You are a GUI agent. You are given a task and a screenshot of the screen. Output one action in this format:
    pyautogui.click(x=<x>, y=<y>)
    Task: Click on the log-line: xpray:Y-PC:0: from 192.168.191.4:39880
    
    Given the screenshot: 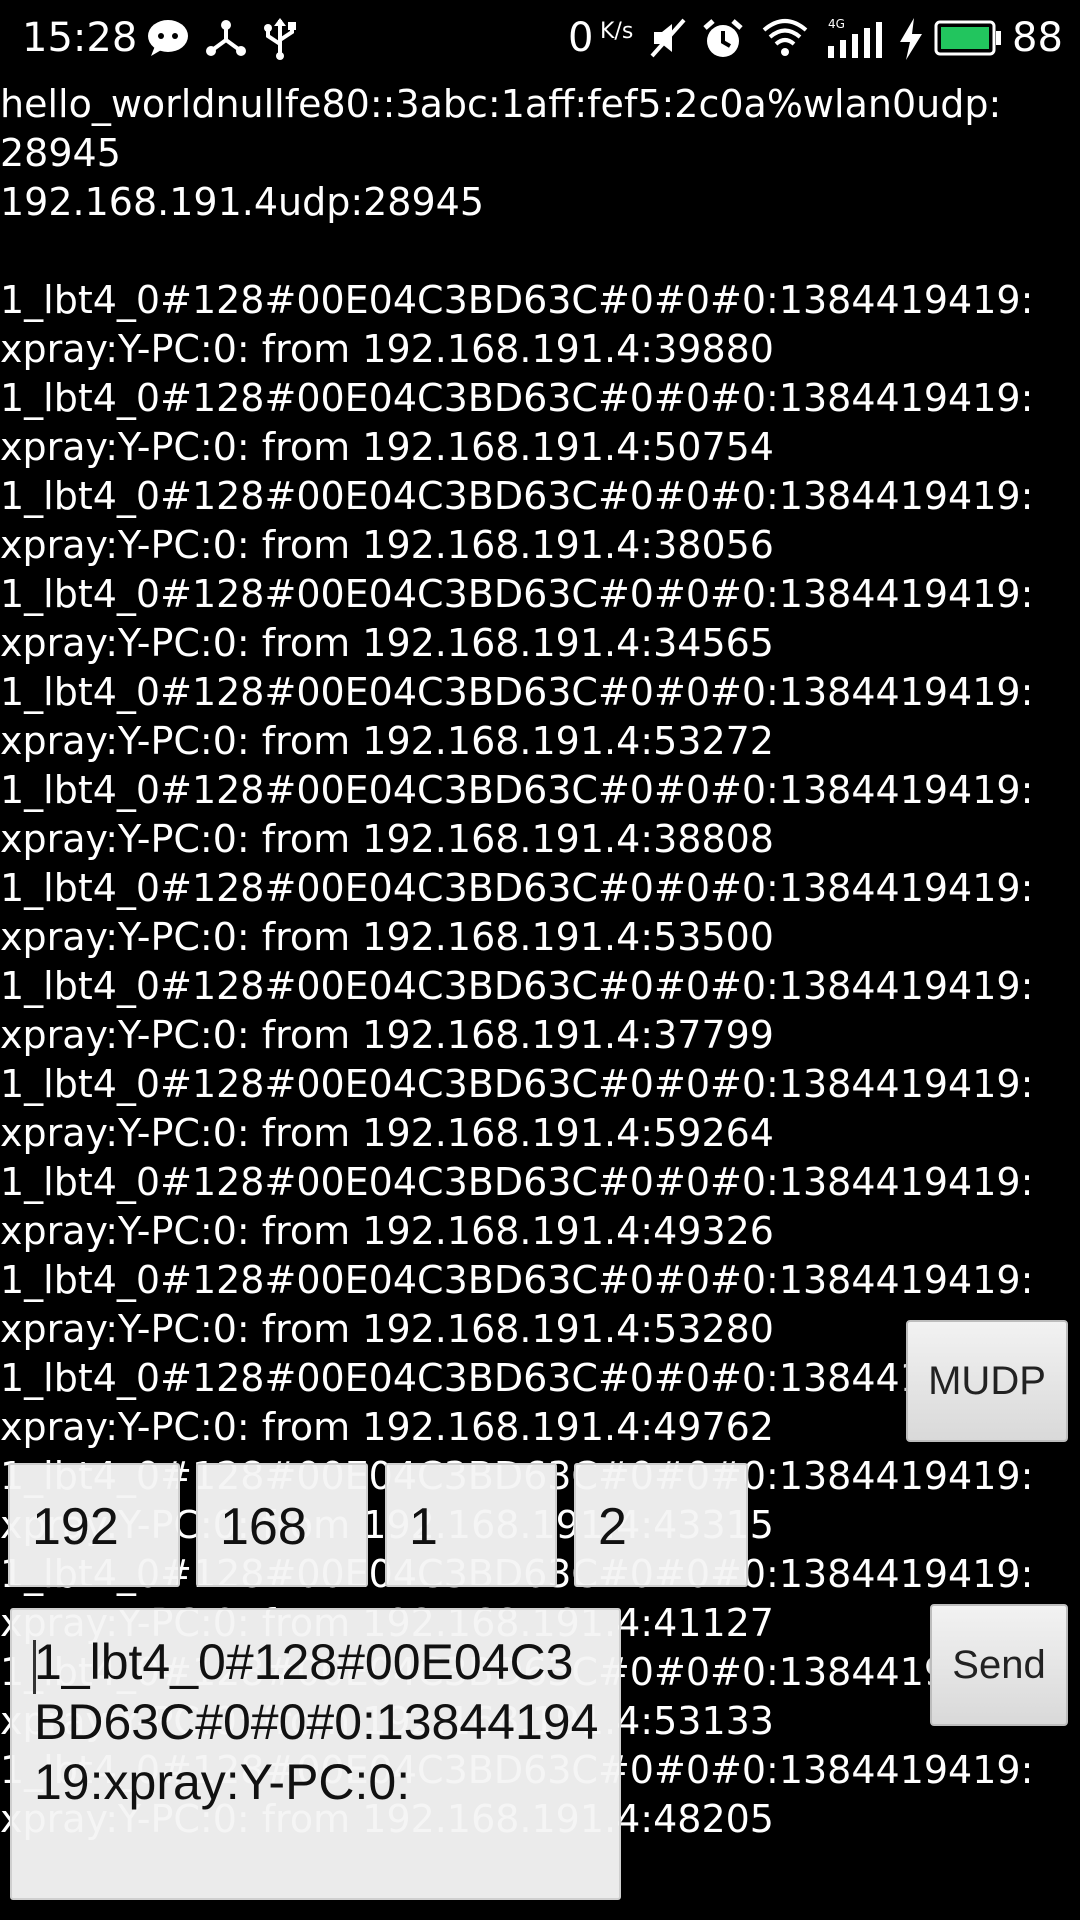 What is the action you would take?
    pyautogui.click(x=387, y=349)
    